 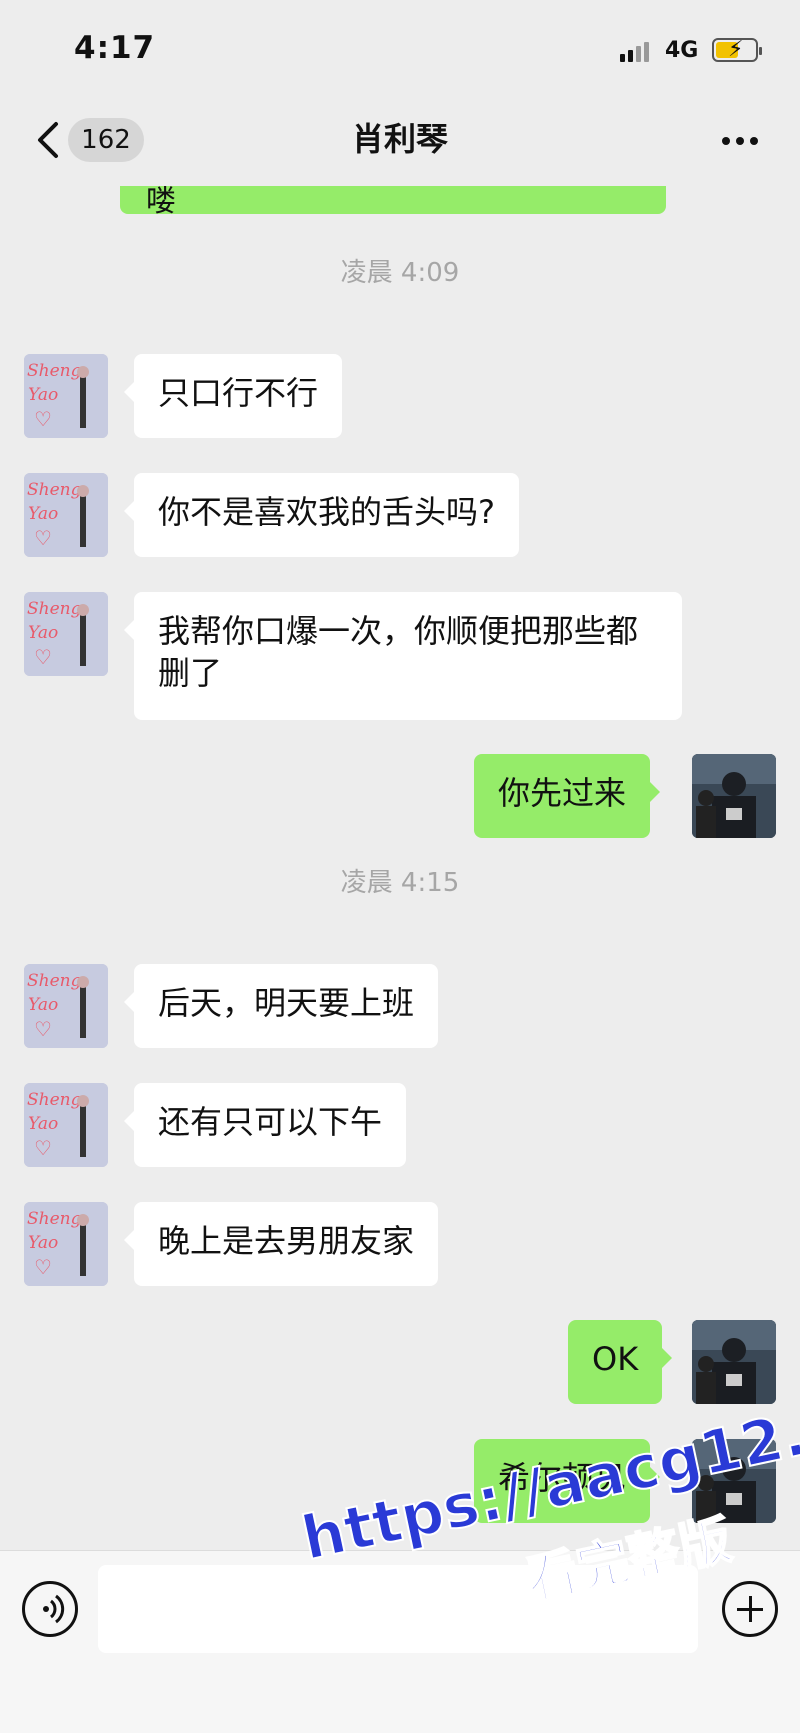 What do you see at coordinates (400, 50) in the screenshot?
I see `status-bar: 4:17 4G ⚡` at bounding box center [400, 50].